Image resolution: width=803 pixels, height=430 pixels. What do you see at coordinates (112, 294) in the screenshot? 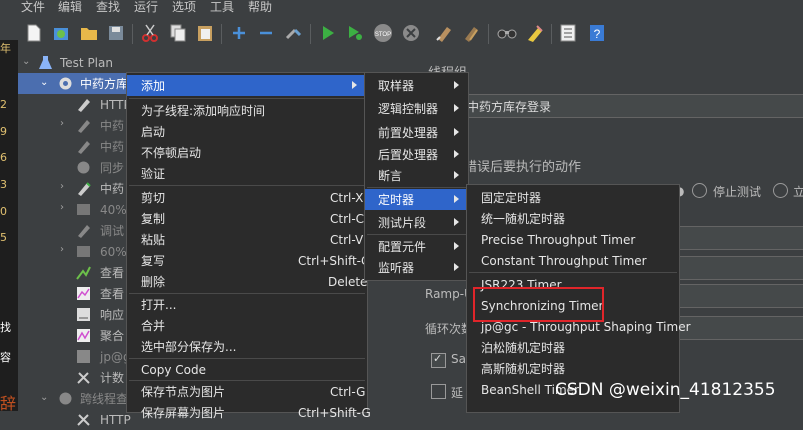
I see `tree-item-label: 查看` at bounding box center [112, 294].